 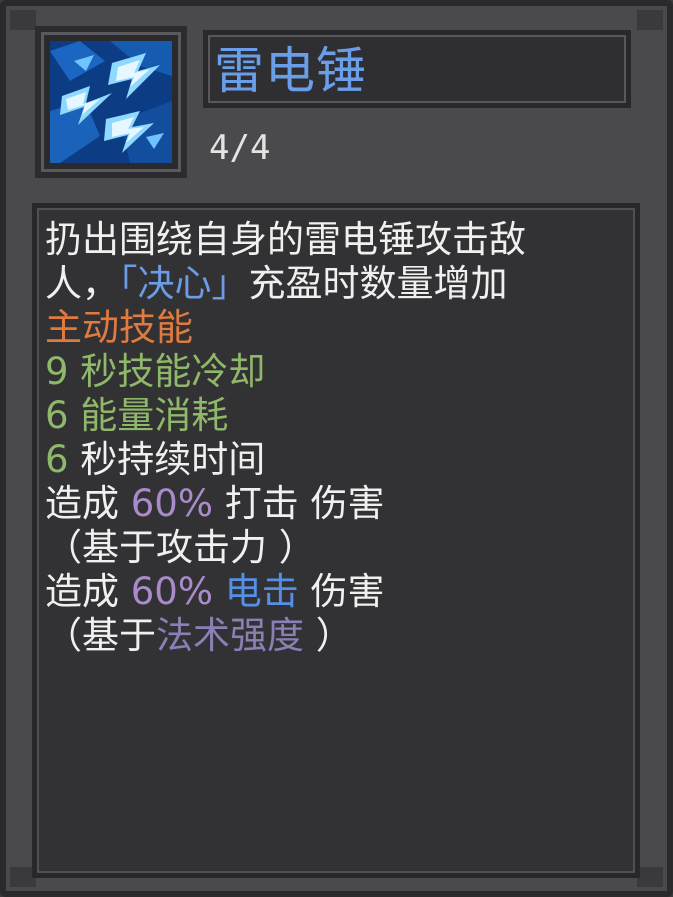 I want to click on panel-corner-top-right, so click(x=650, y=20).